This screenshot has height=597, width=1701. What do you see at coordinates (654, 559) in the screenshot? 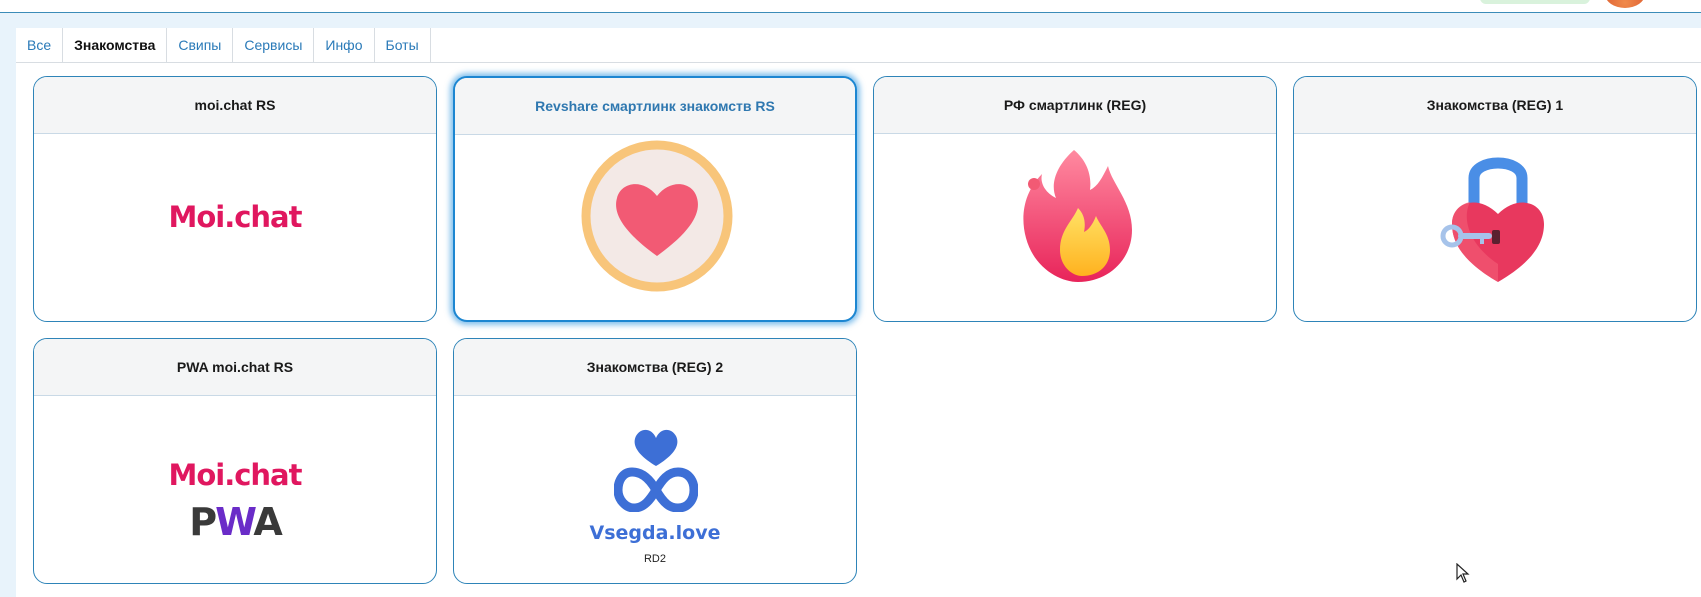
I see `card-caption: RD2` at bounding box center [654, 559].